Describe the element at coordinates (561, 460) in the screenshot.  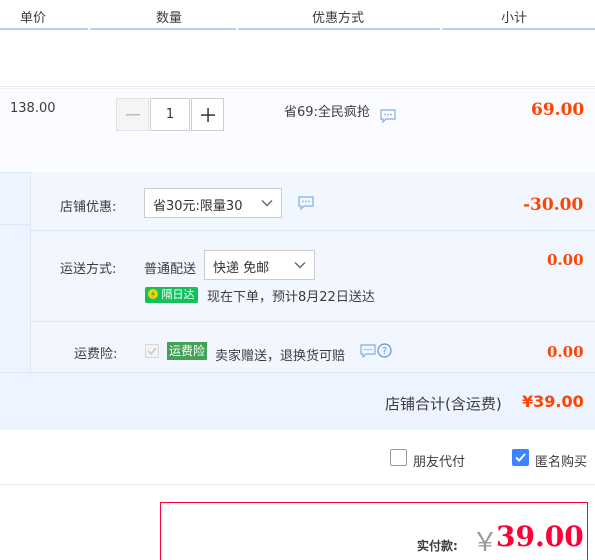
I see `anonymous-label: 匿名购买` at that location.